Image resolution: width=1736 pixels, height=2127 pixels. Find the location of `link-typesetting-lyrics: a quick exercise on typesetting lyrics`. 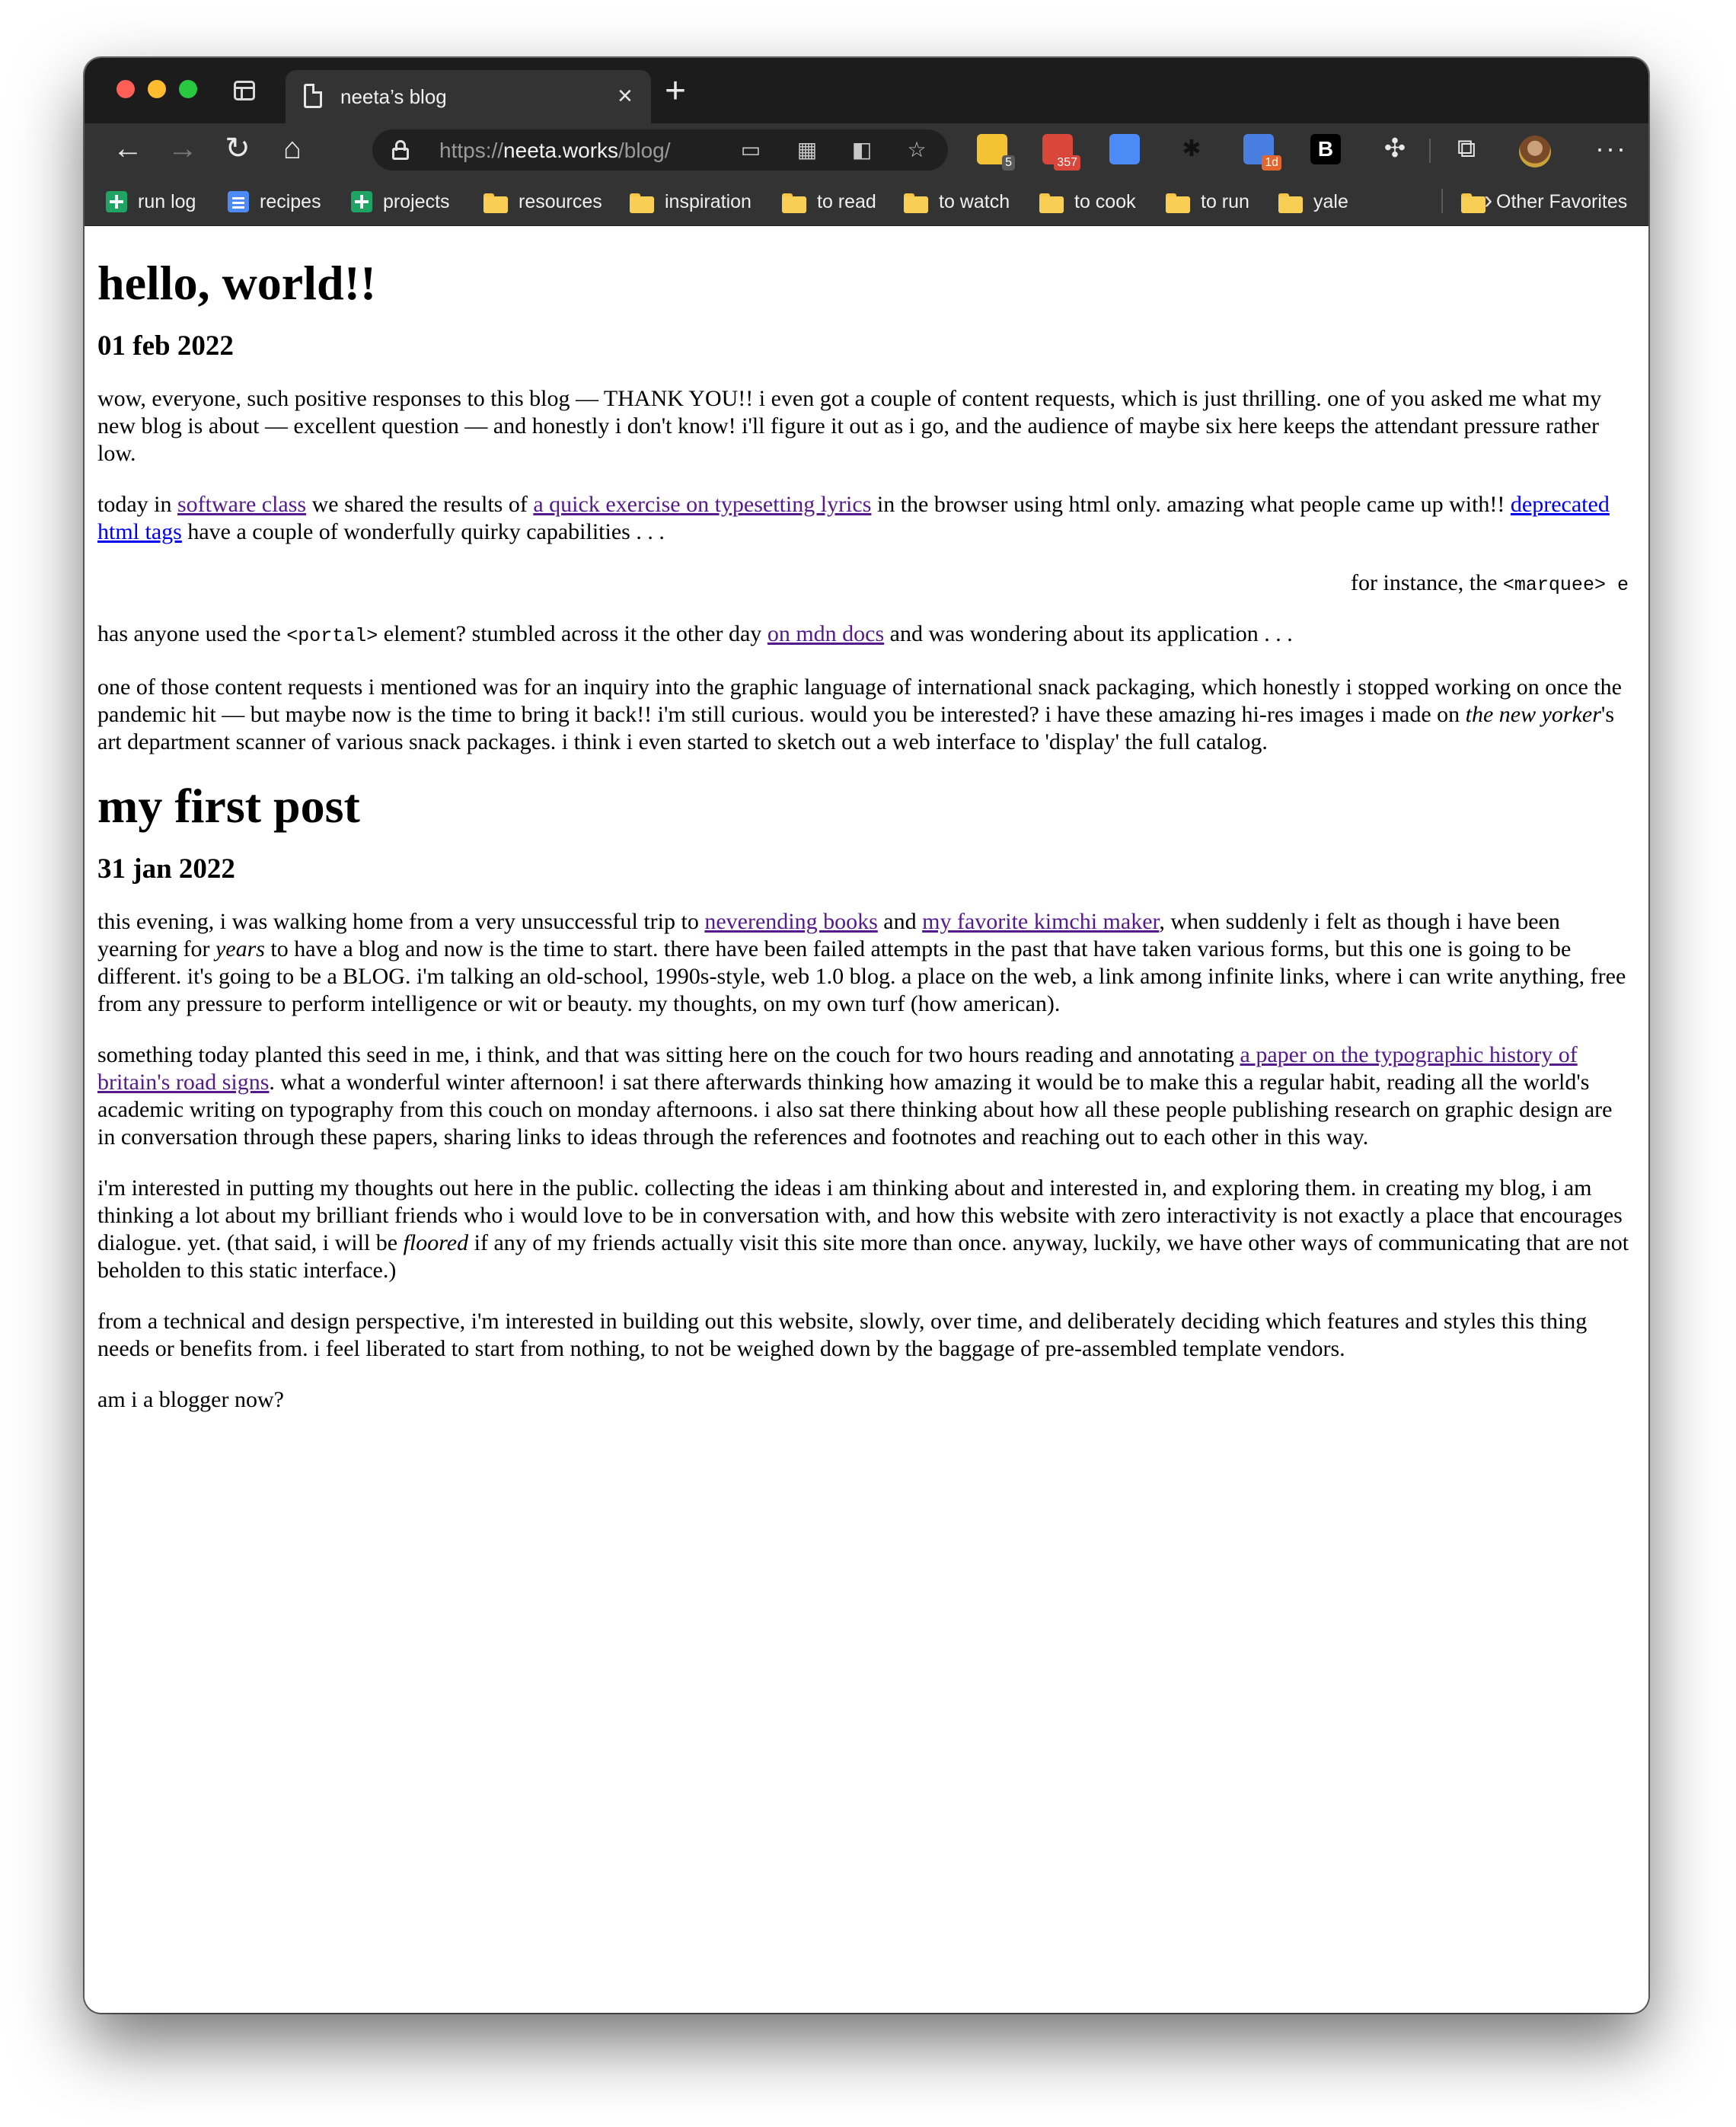

link-typesetting-lyrics: a quick exercise on typesetting lyrics is located at coordinates (702, 504).